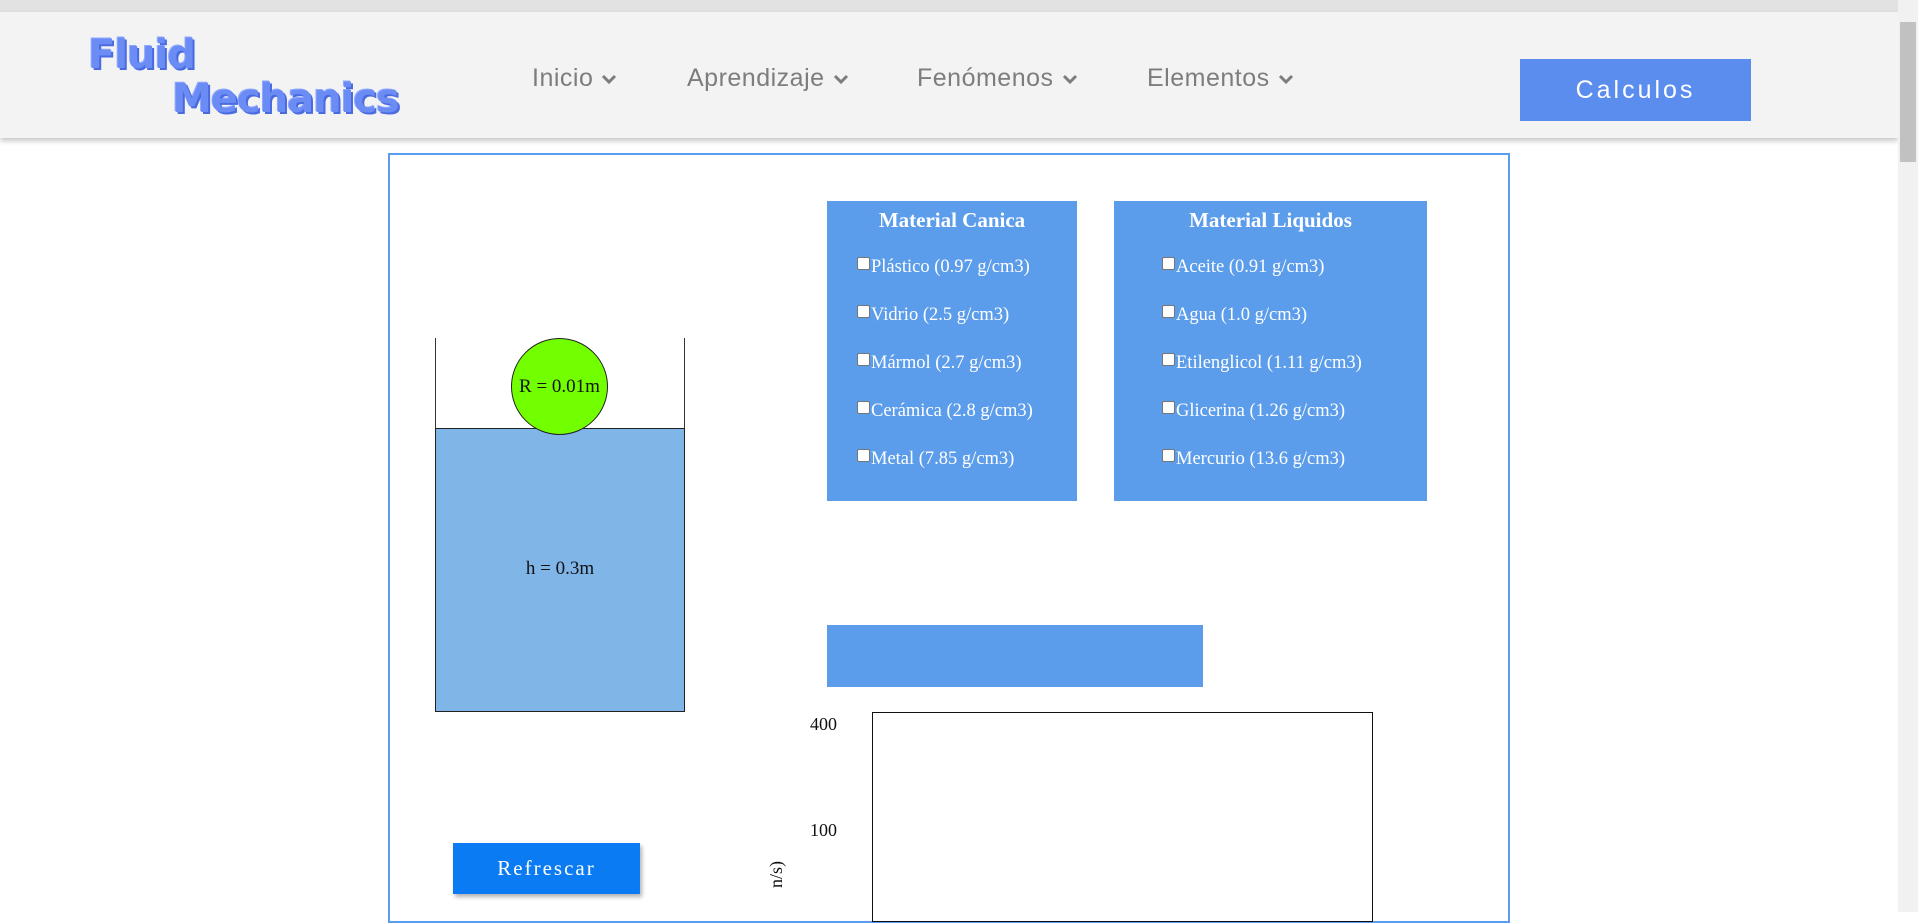  What do you see at coordinates (1908, 92) in the screenshot?
I see `scrollbar-thumb` at bounding box center [1908, 92].